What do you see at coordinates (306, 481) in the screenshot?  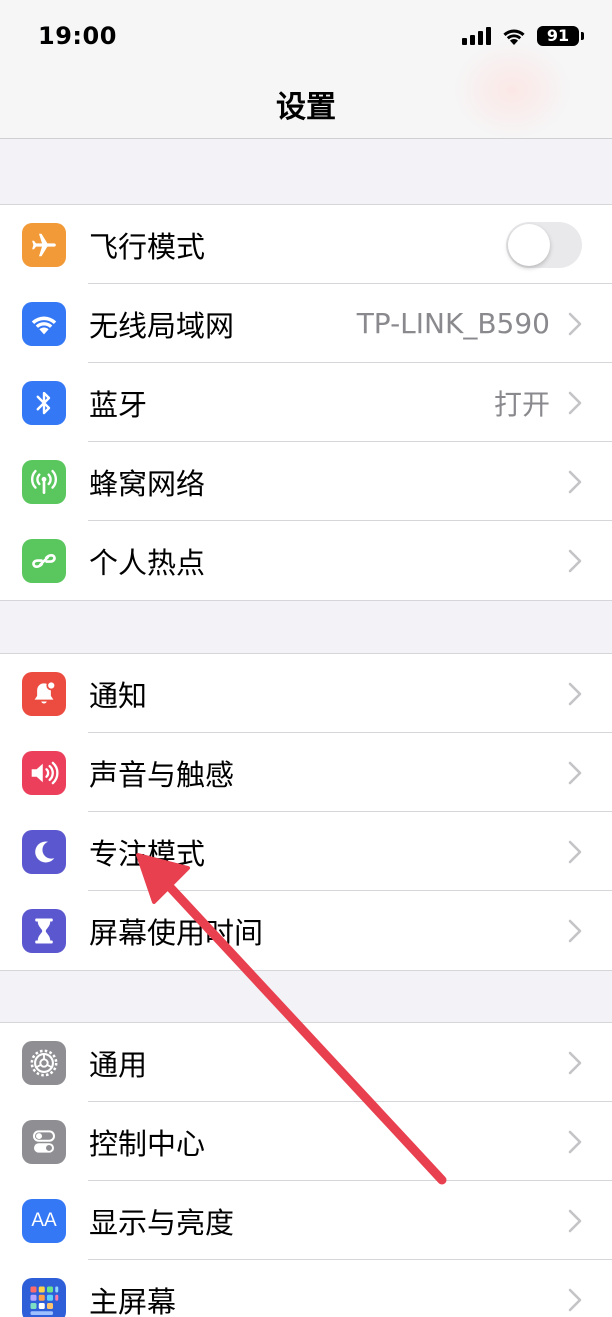 I see `settings-row-cellular: 蜂窝网络` at bounding box center [306, 481].